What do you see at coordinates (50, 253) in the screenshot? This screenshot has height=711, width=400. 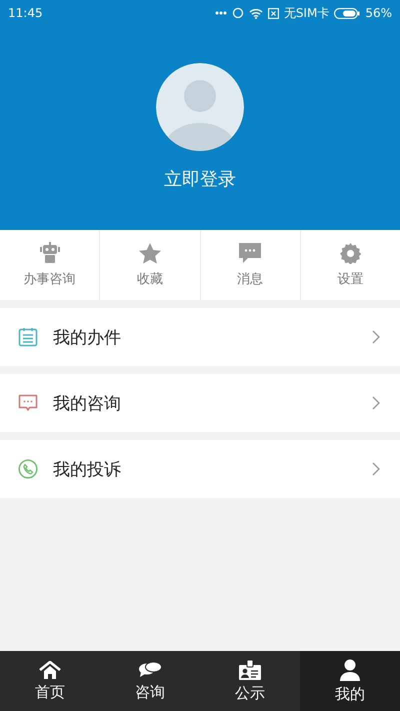 I see `robot-icon` at bounding box center [50, 253].